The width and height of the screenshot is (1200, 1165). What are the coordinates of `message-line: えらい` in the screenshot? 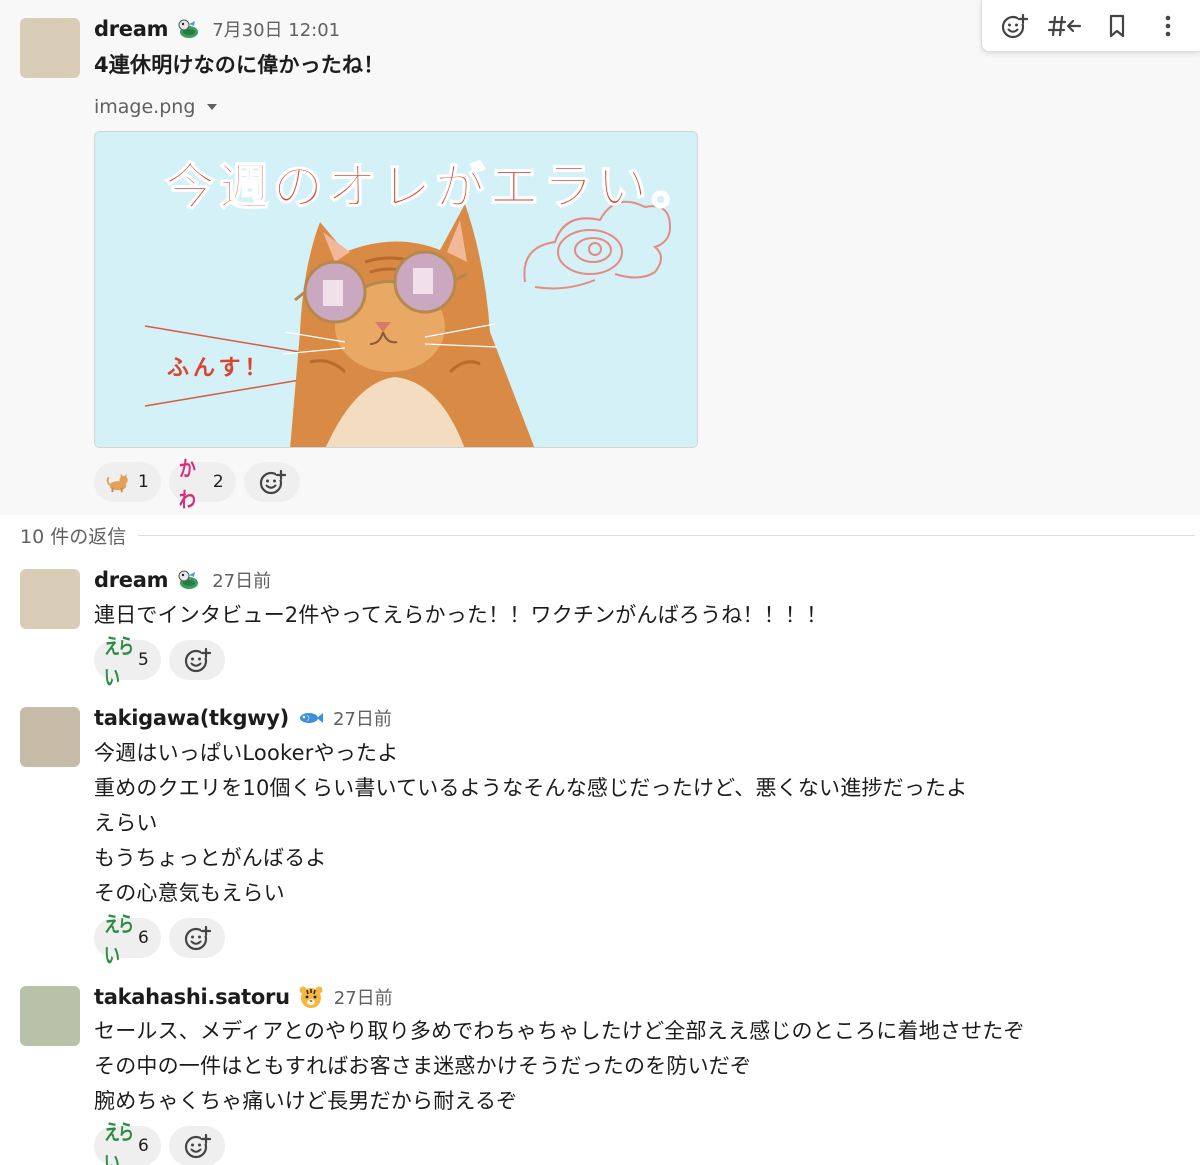 It's located at (126, 823).